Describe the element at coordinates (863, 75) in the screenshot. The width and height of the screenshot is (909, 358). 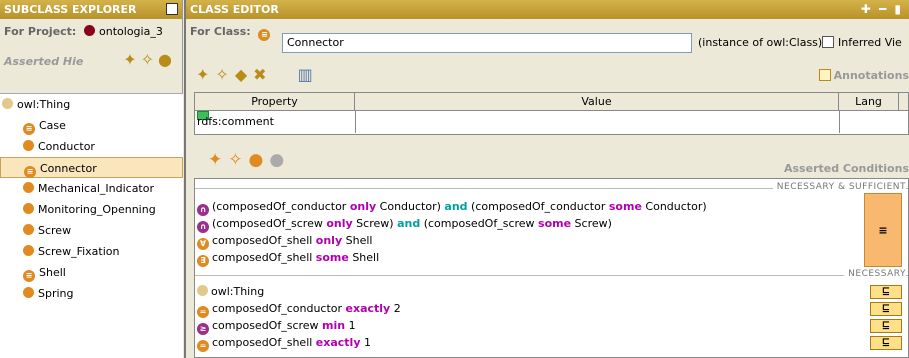
I see `annotations-label: Annotations` at that location.